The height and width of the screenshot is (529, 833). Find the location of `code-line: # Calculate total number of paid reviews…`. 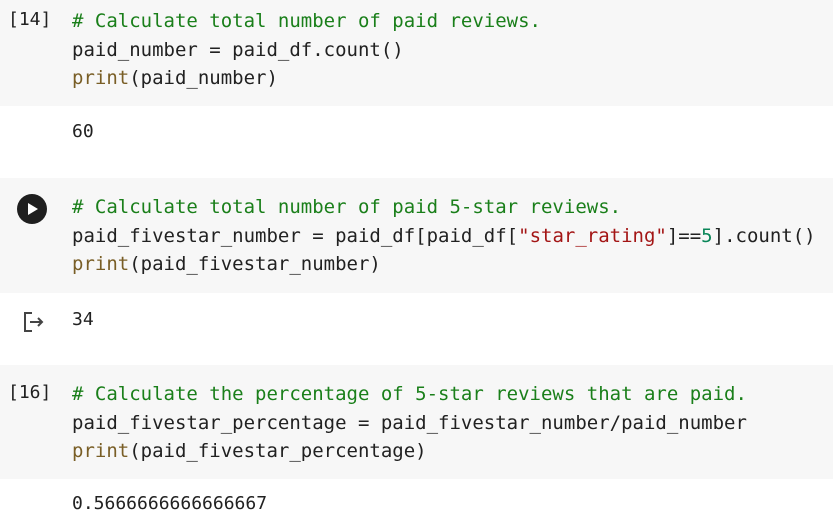

code-line: # Calculate total number of paid reviews… is located at coordinates (450, 21).